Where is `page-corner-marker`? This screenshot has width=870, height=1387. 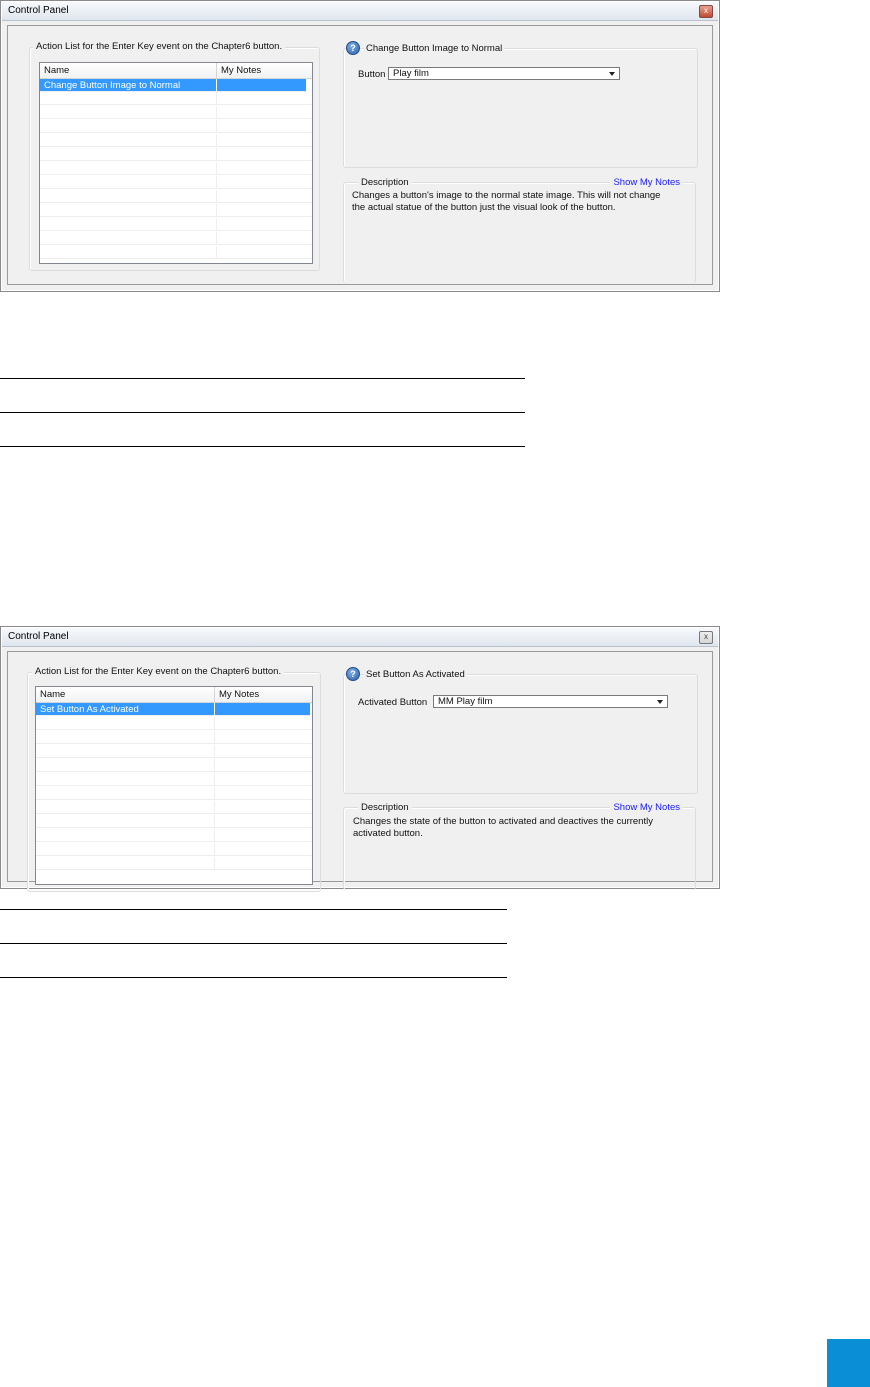 page-corner-marker is located at coordinates (848, 1363).